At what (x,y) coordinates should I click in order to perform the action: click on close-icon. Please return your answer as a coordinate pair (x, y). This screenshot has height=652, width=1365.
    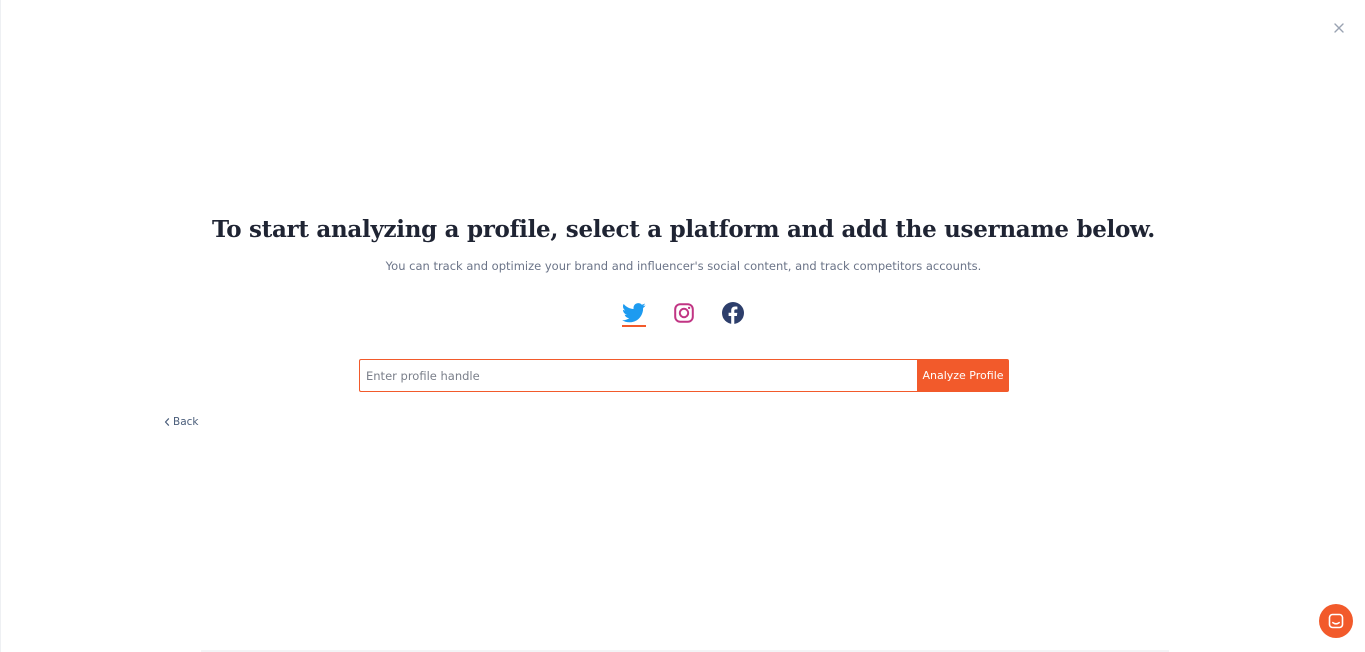
    Looking at the image, I should click on (1339, 28).